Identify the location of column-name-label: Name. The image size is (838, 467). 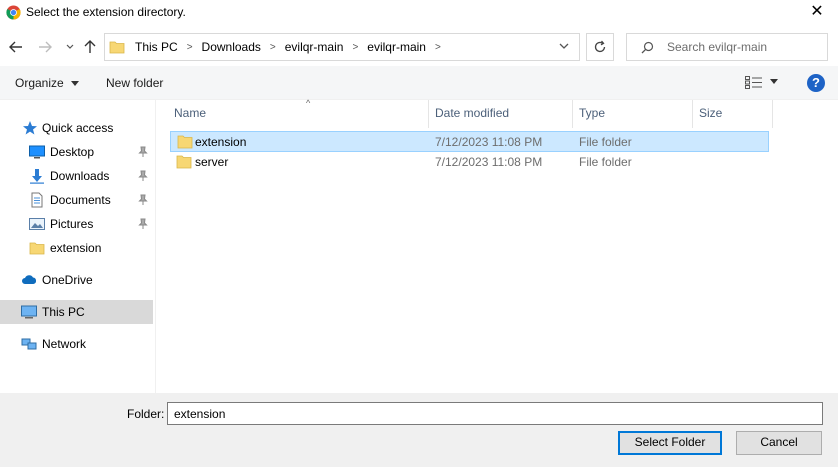
(190, 113).